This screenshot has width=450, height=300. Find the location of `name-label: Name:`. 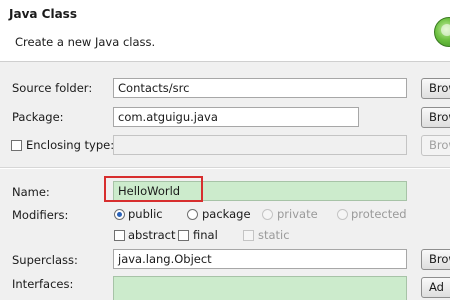

name-label: Name: is located at coordinates (31, 192).